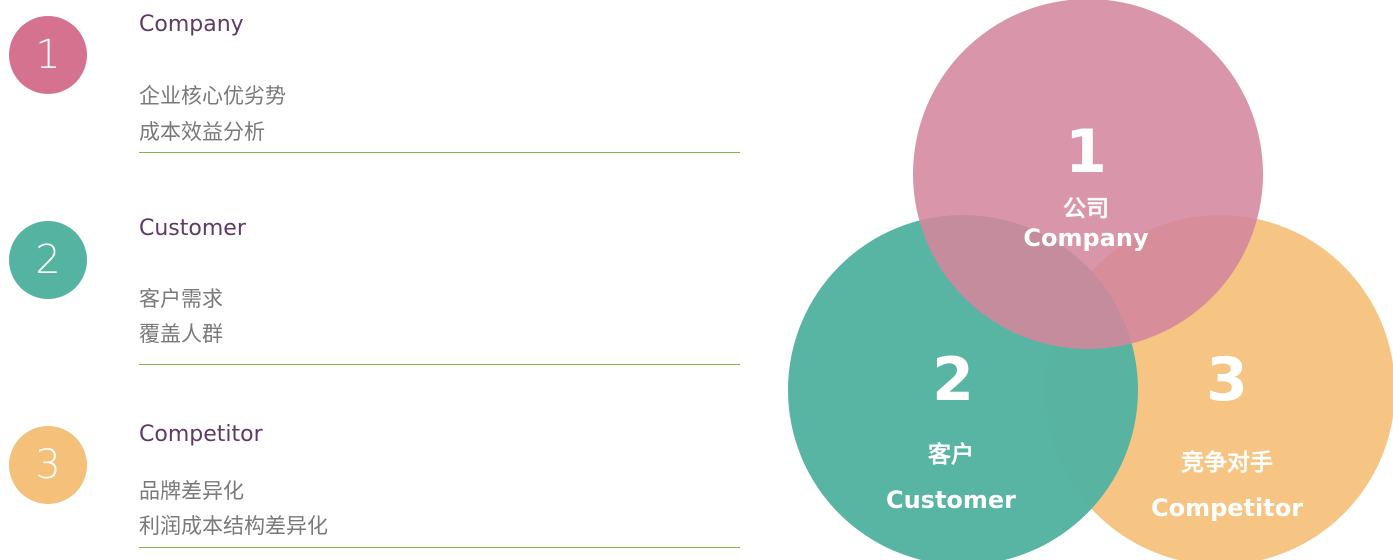 This screenshot has width=1393, height=560. What do you see at coordinates (1086, 238) in the screenshot?
I see `venn-label-company-en: Company` at bounding box center [1086, 238].